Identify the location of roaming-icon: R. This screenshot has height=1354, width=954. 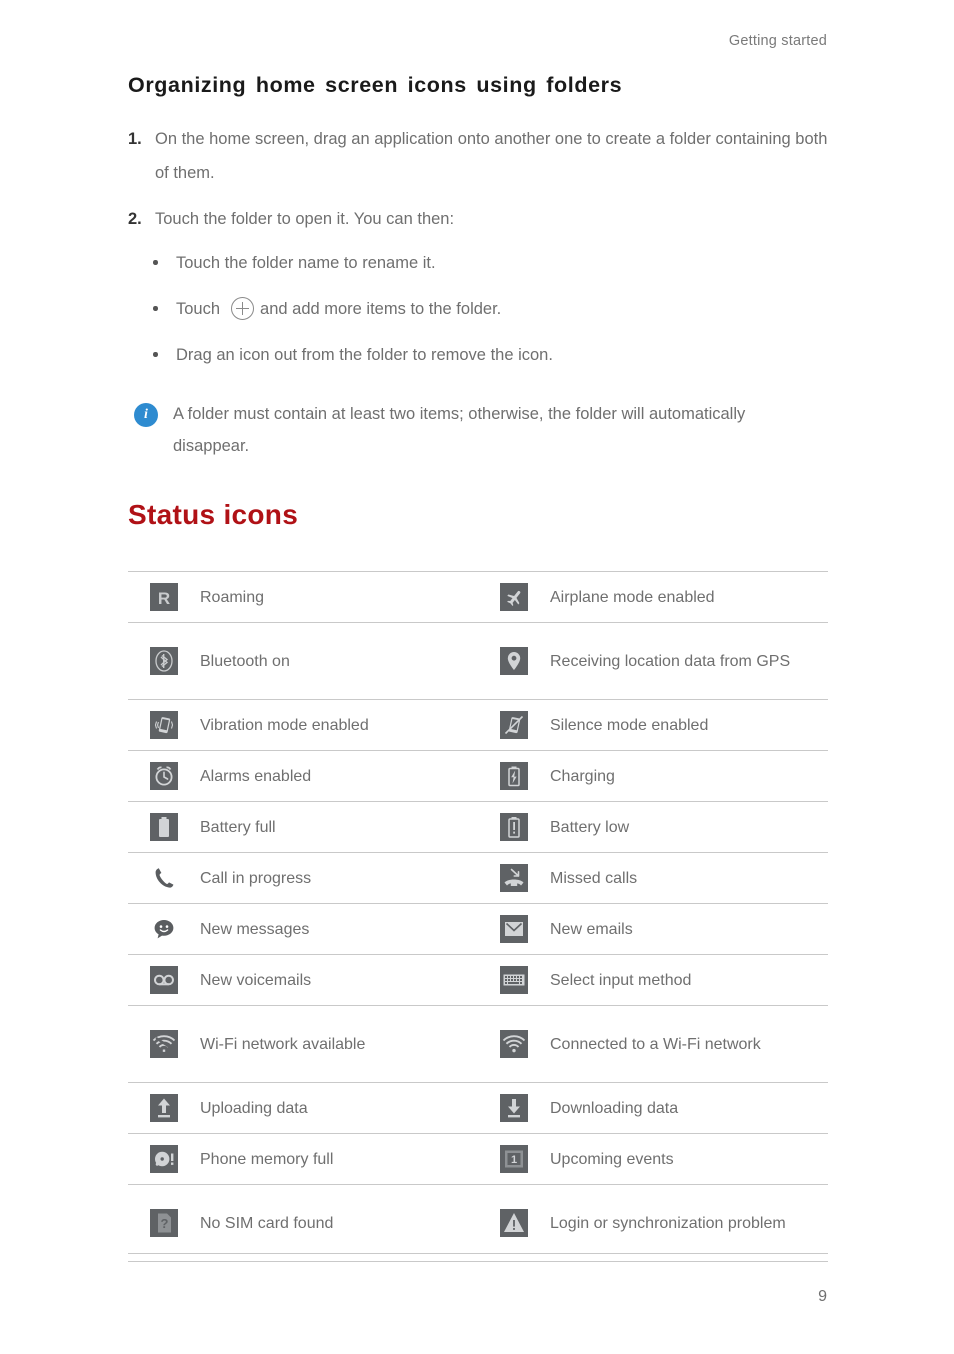
(164, 597).